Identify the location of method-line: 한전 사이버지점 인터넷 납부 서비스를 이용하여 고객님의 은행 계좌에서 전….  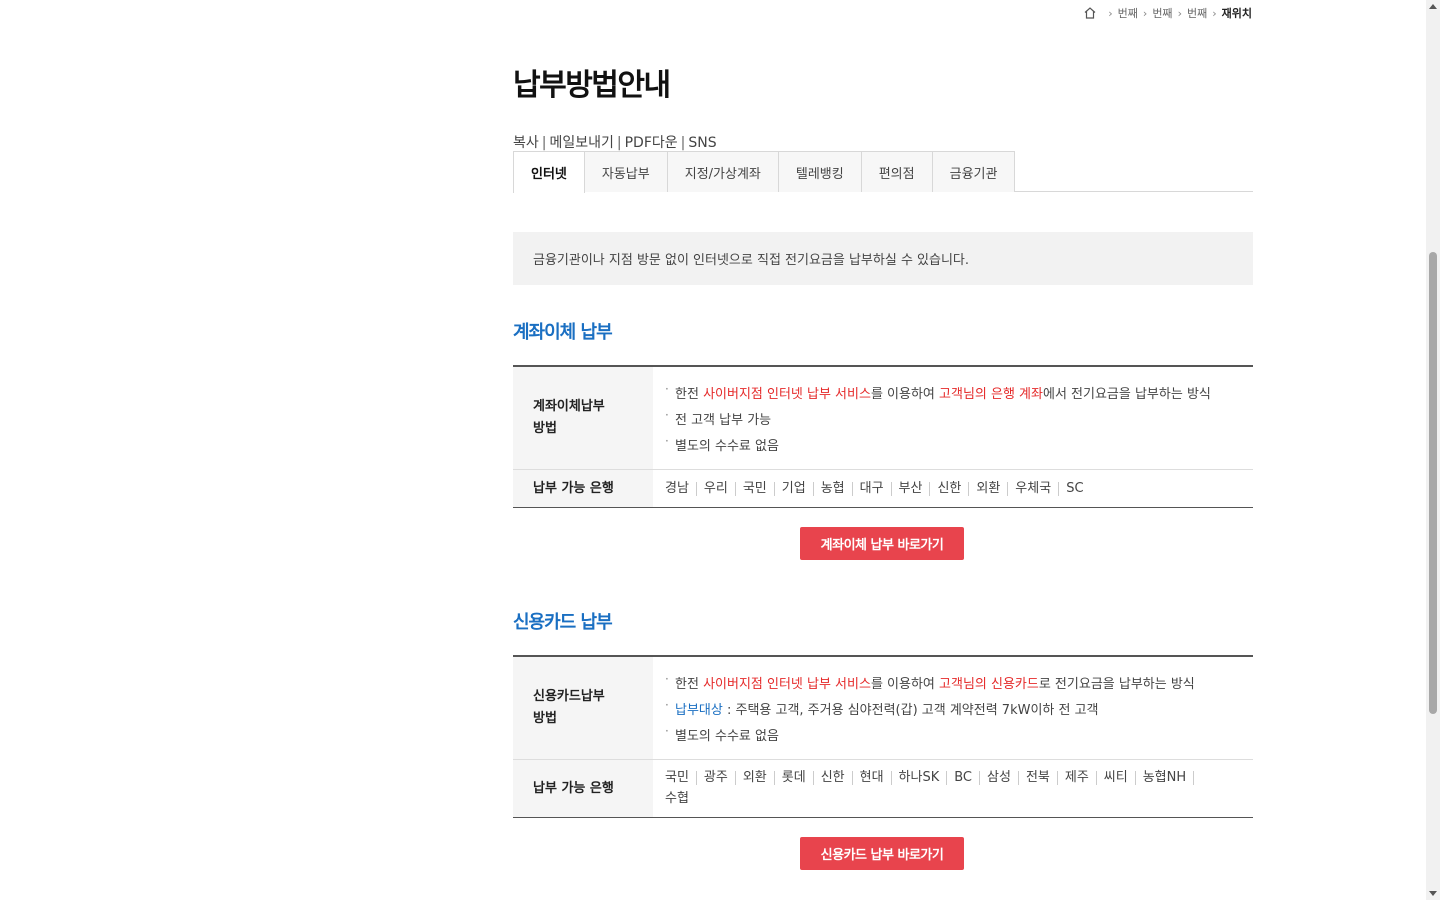
(953, 392).